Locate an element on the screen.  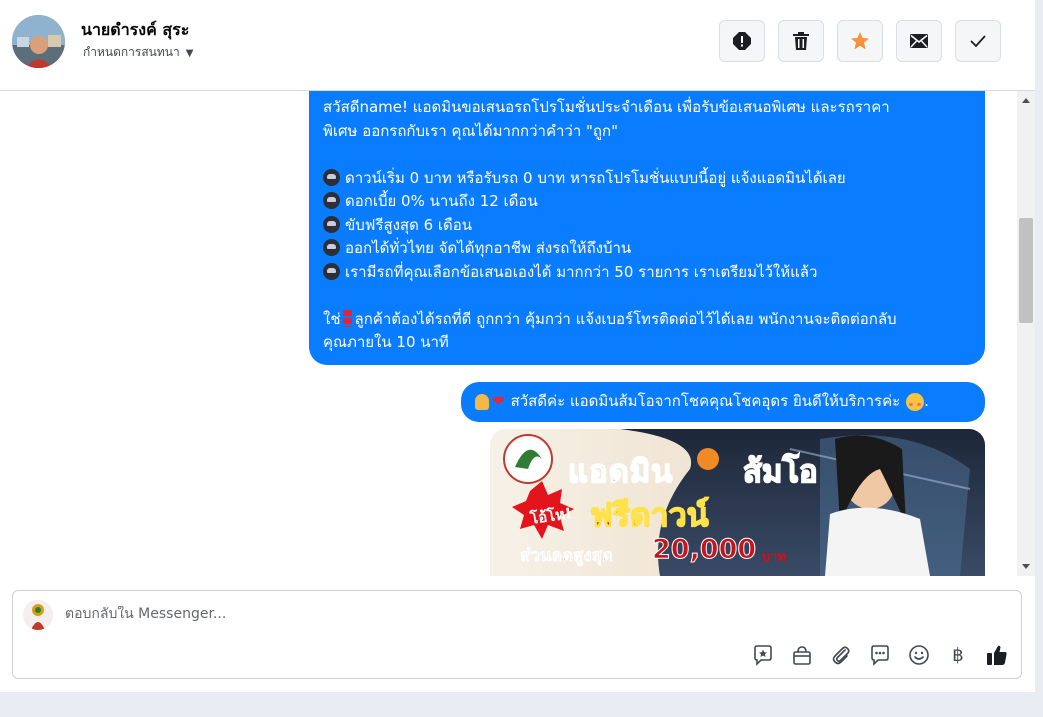
gift-icon is located at coordinates (802, 655).